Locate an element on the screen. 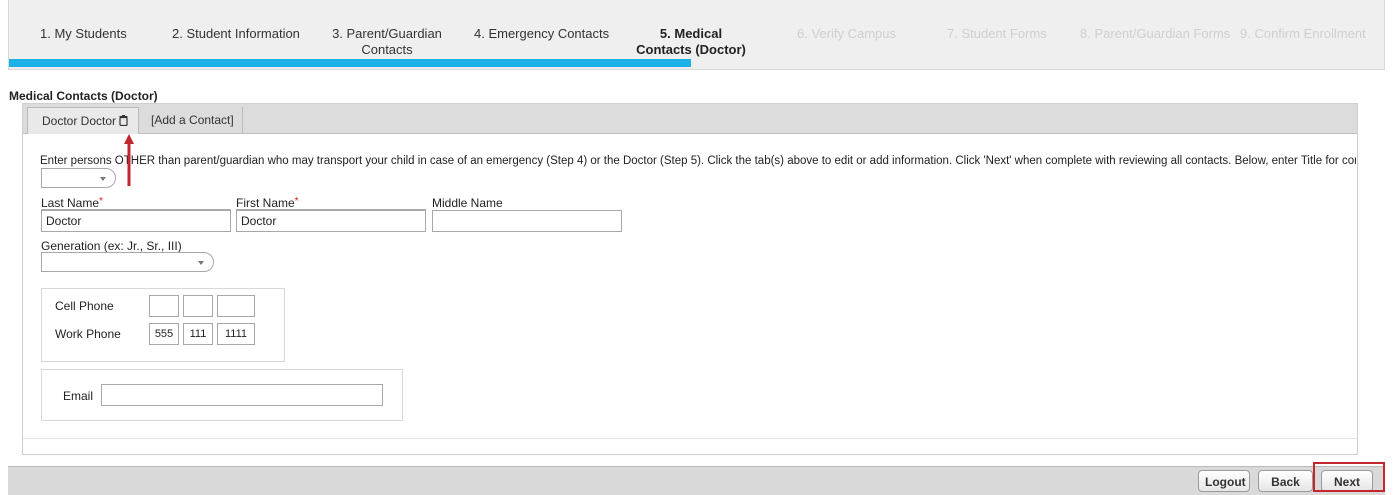 The height and width of the screenshot is (495, 1393). step-parent-guardian-contacts: 3. Parent/Guardian Contacts is located at coordinates (387, 42).